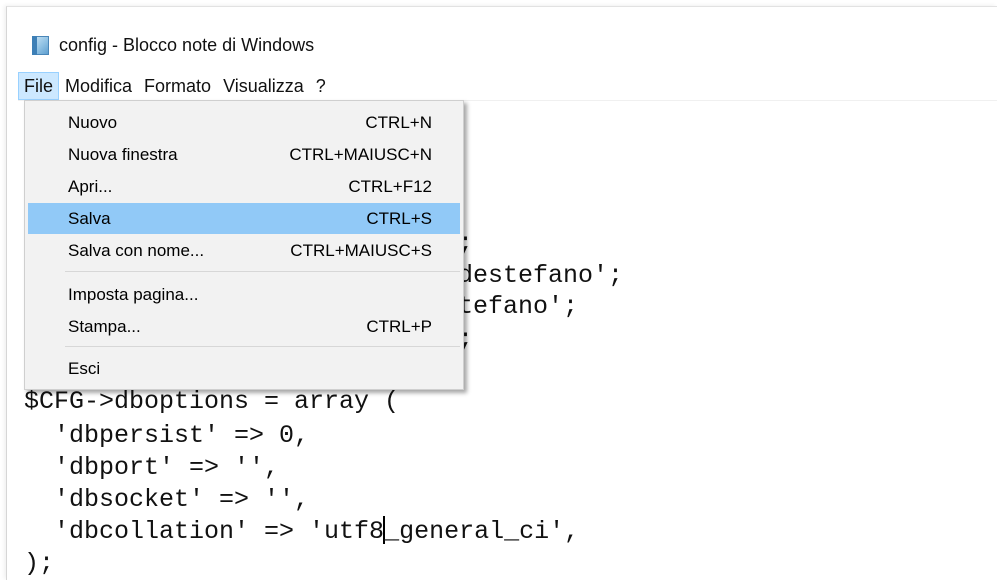  What do you see at coordinates (244, 122) in the screenshot?
I see `menu-item-nuovo: Nuovo CTRL+N` at bounding box center [244, 122].